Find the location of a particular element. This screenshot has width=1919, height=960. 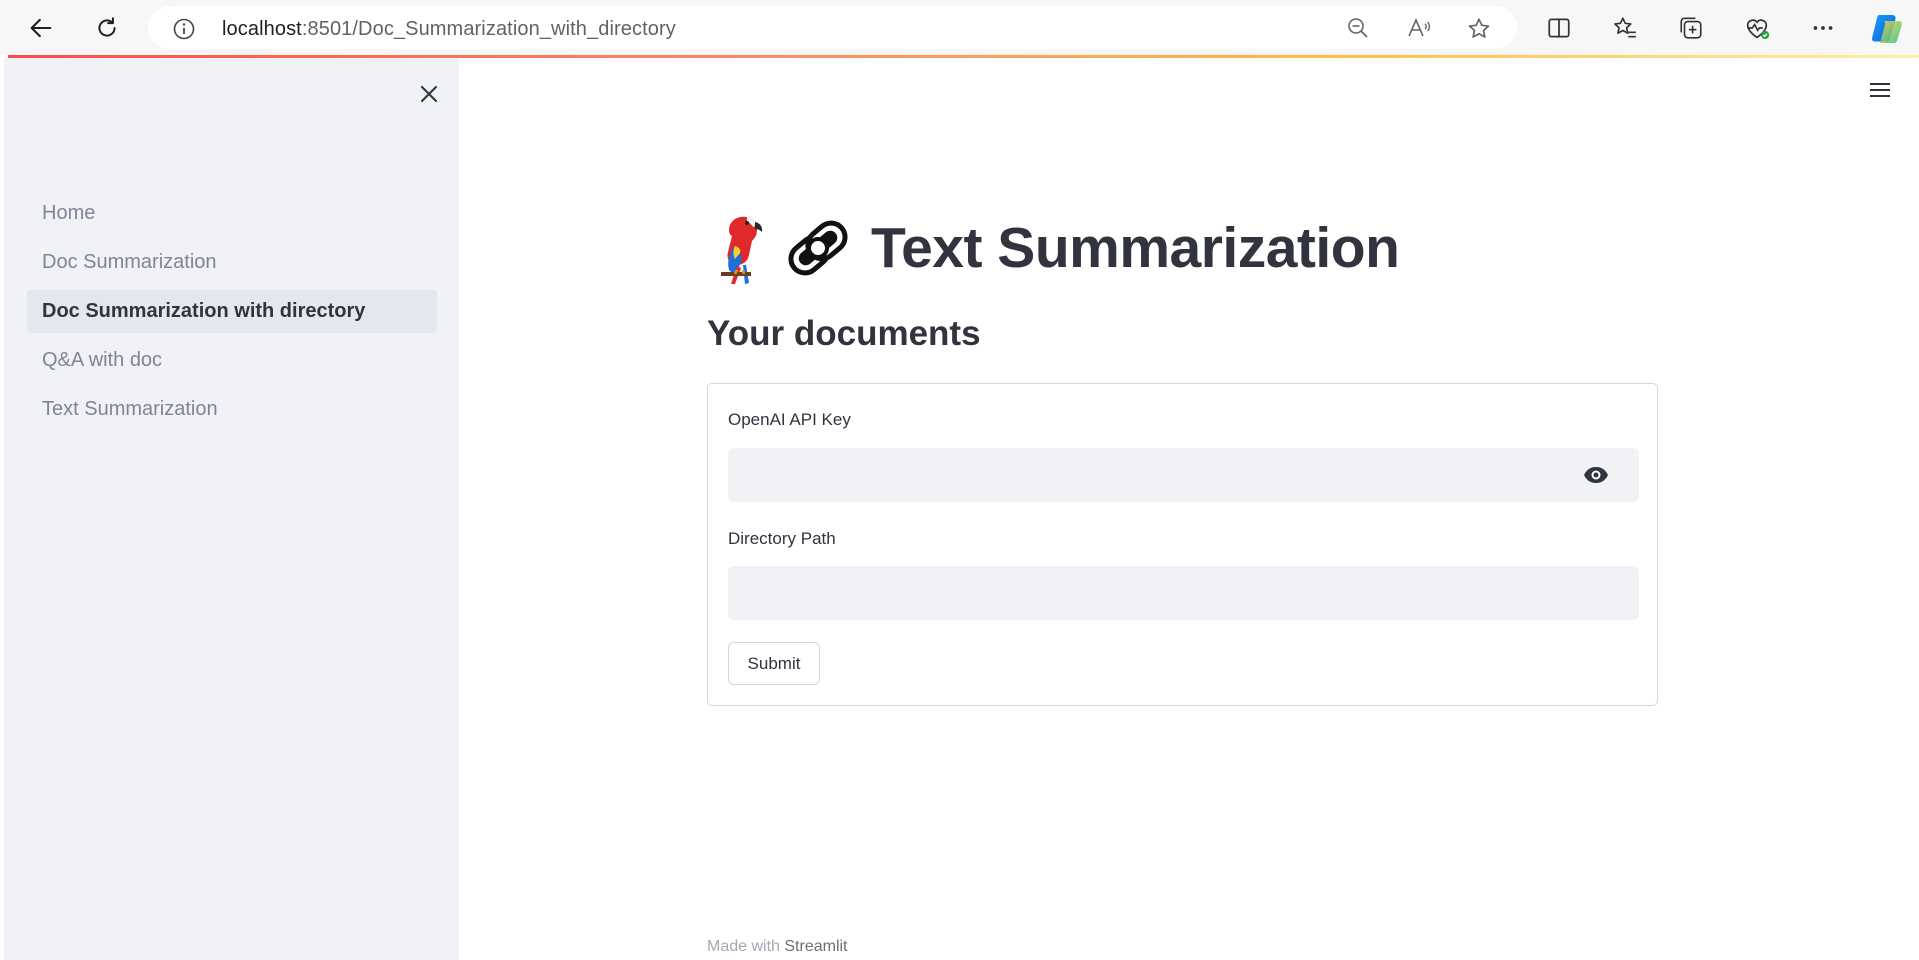

page-title-text: Text Summarization is located at coordinates (1135, 248).